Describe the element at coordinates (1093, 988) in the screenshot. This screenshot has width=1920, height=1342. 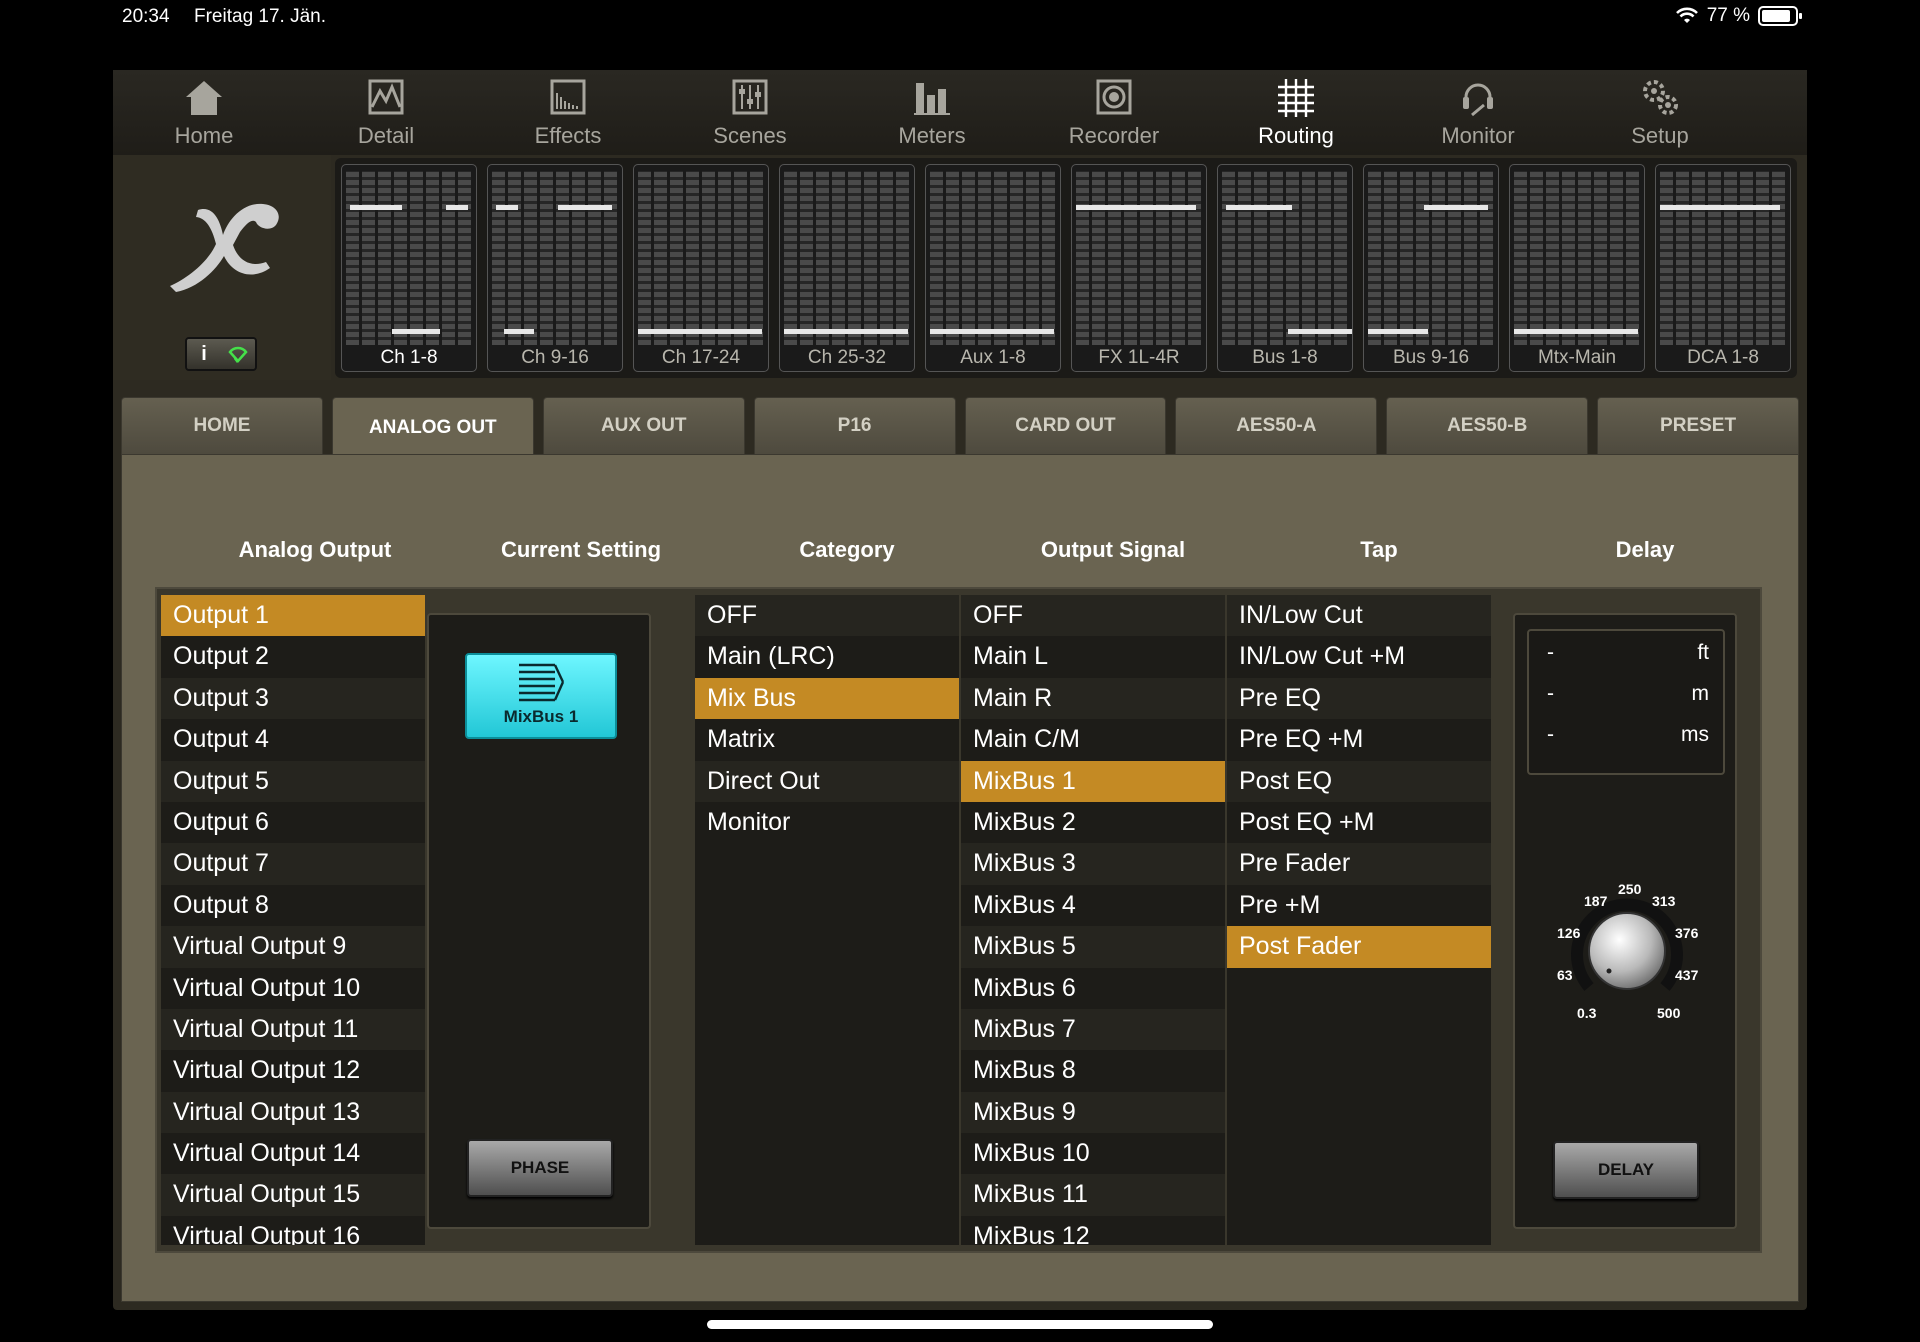
I see `output-signal-item: MixBus 6` at that location.